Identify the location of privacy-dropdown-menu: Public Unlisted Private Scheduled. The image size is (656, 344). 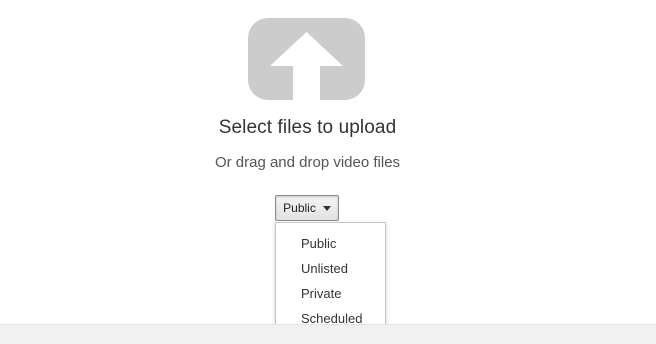
(330, 281).